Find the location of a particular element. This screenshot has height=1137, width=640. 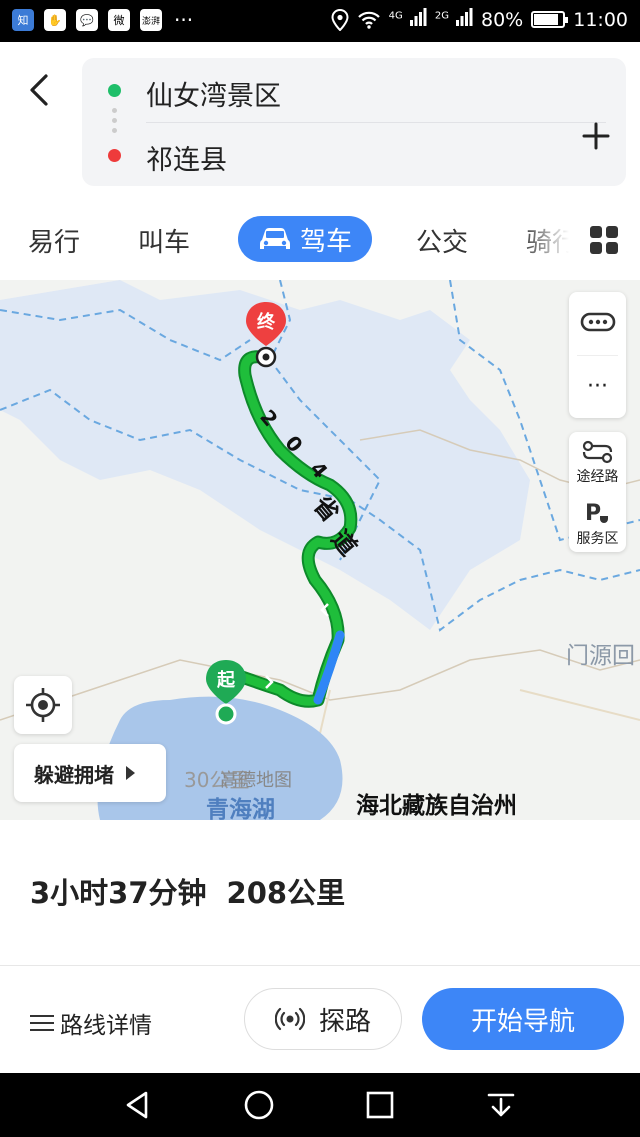

avoid-congestion-button: 躲避拥堵 is located at coordinates (90, 773).